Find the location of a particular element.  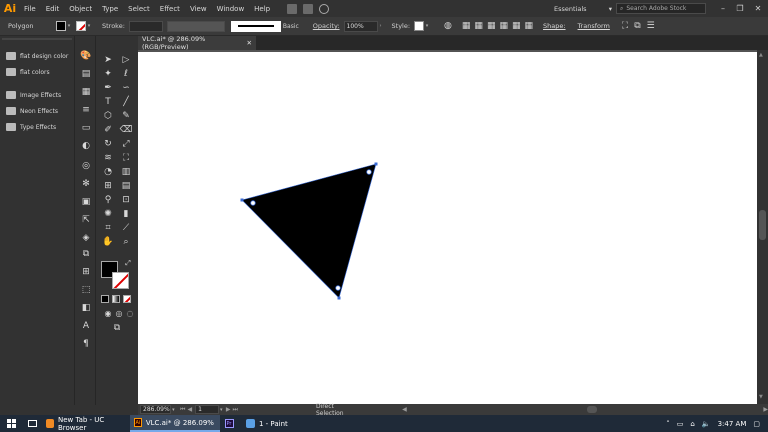

hand-tool-icon: ✋ is located at coordinates (108, 241).